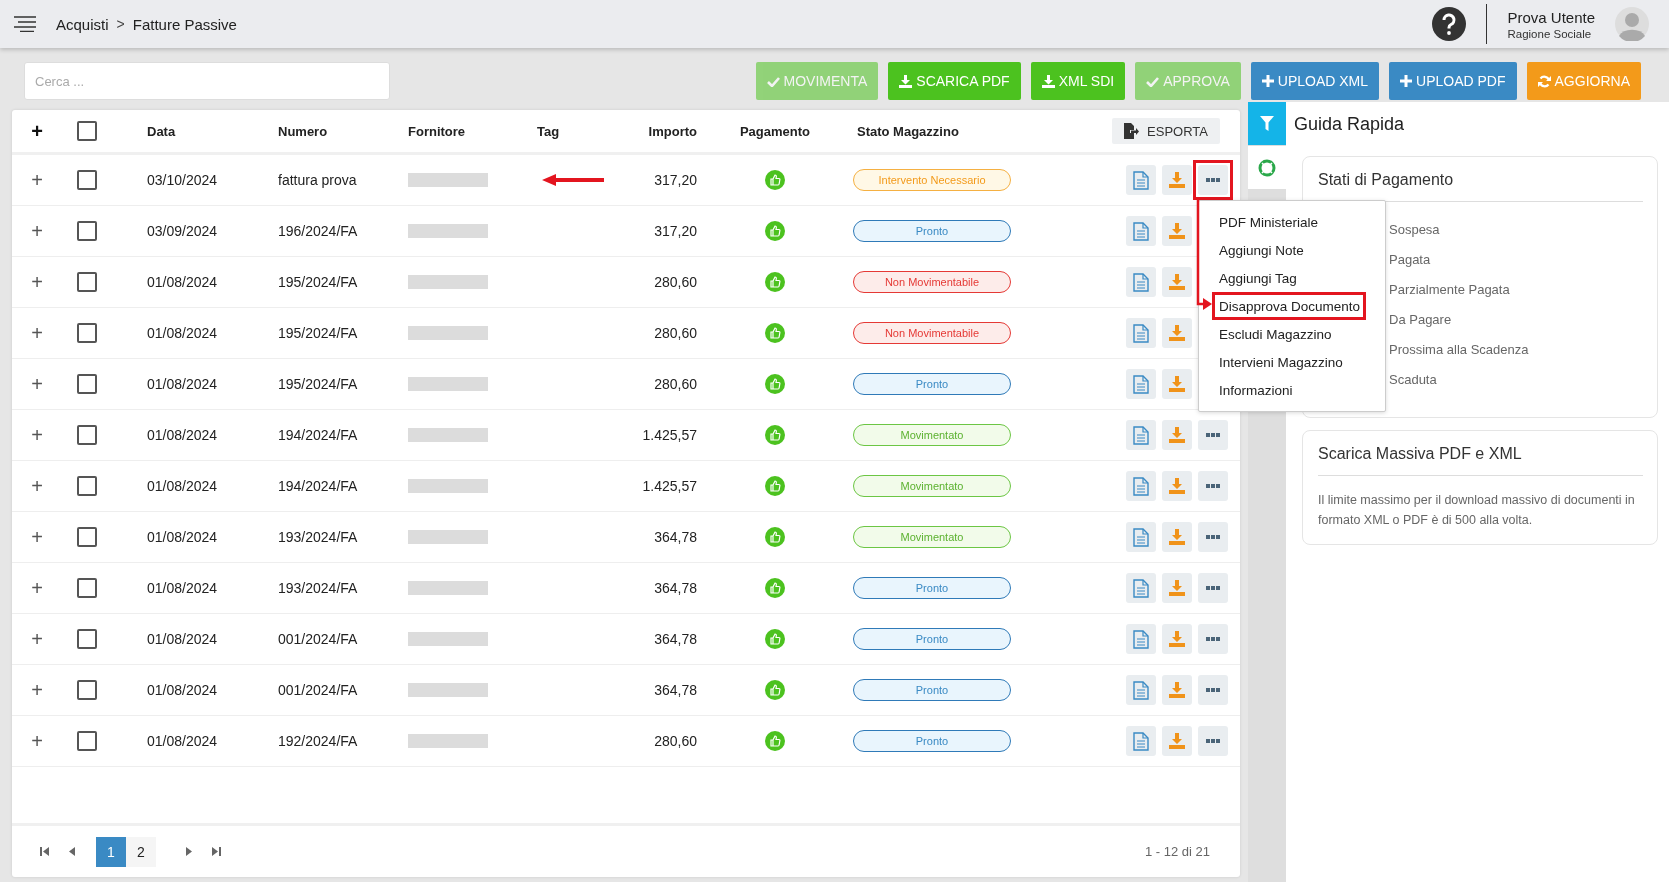 The width and height of the screenshot is (1669, 882). What do you see at coordinates (1315, 81) in the screenshot?
I see `toolbar-button: UPLOAD XML` at bounding box center [1315, 81].